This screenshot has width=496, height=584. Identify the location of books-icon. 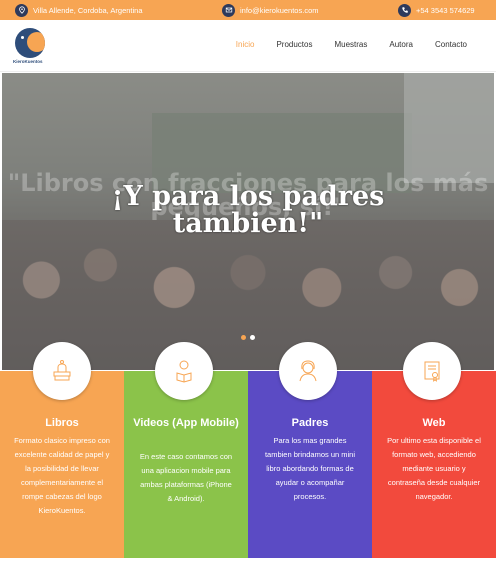
(62, 370).